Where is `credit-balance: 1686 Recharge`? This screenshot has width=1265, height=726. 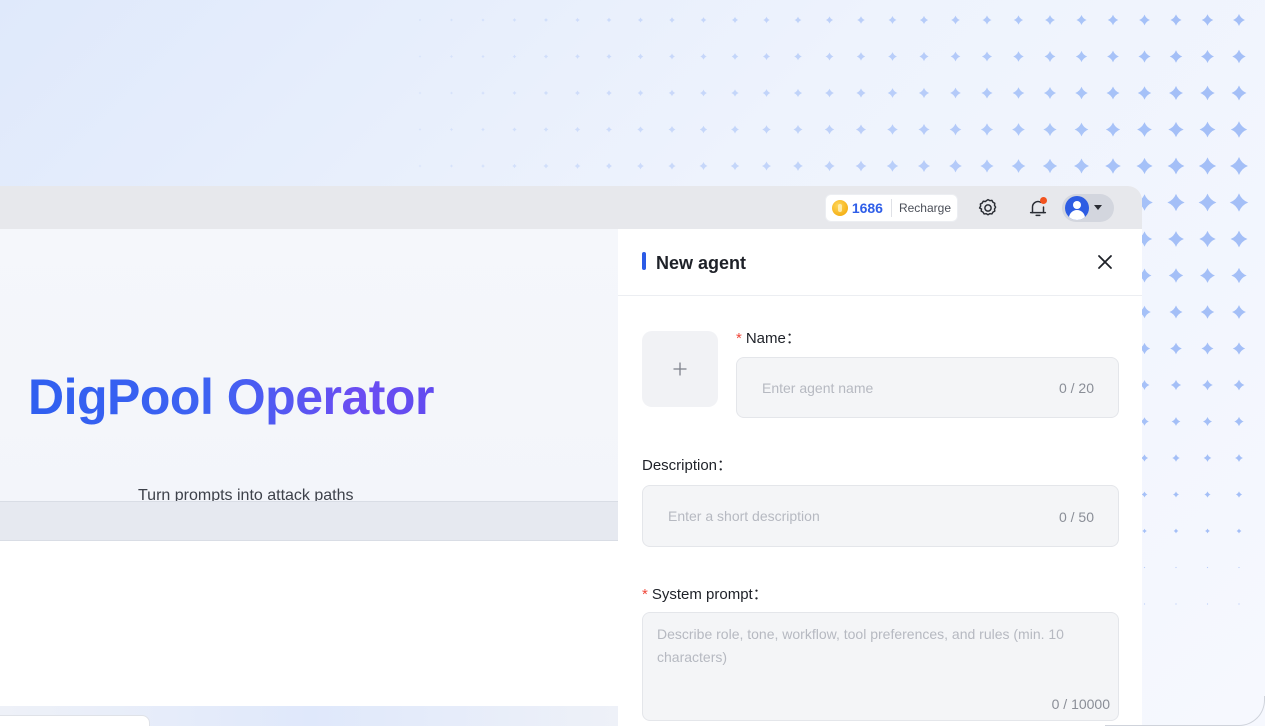 credit-balance: 1686 Recharge is located at coordinates (891, 207).